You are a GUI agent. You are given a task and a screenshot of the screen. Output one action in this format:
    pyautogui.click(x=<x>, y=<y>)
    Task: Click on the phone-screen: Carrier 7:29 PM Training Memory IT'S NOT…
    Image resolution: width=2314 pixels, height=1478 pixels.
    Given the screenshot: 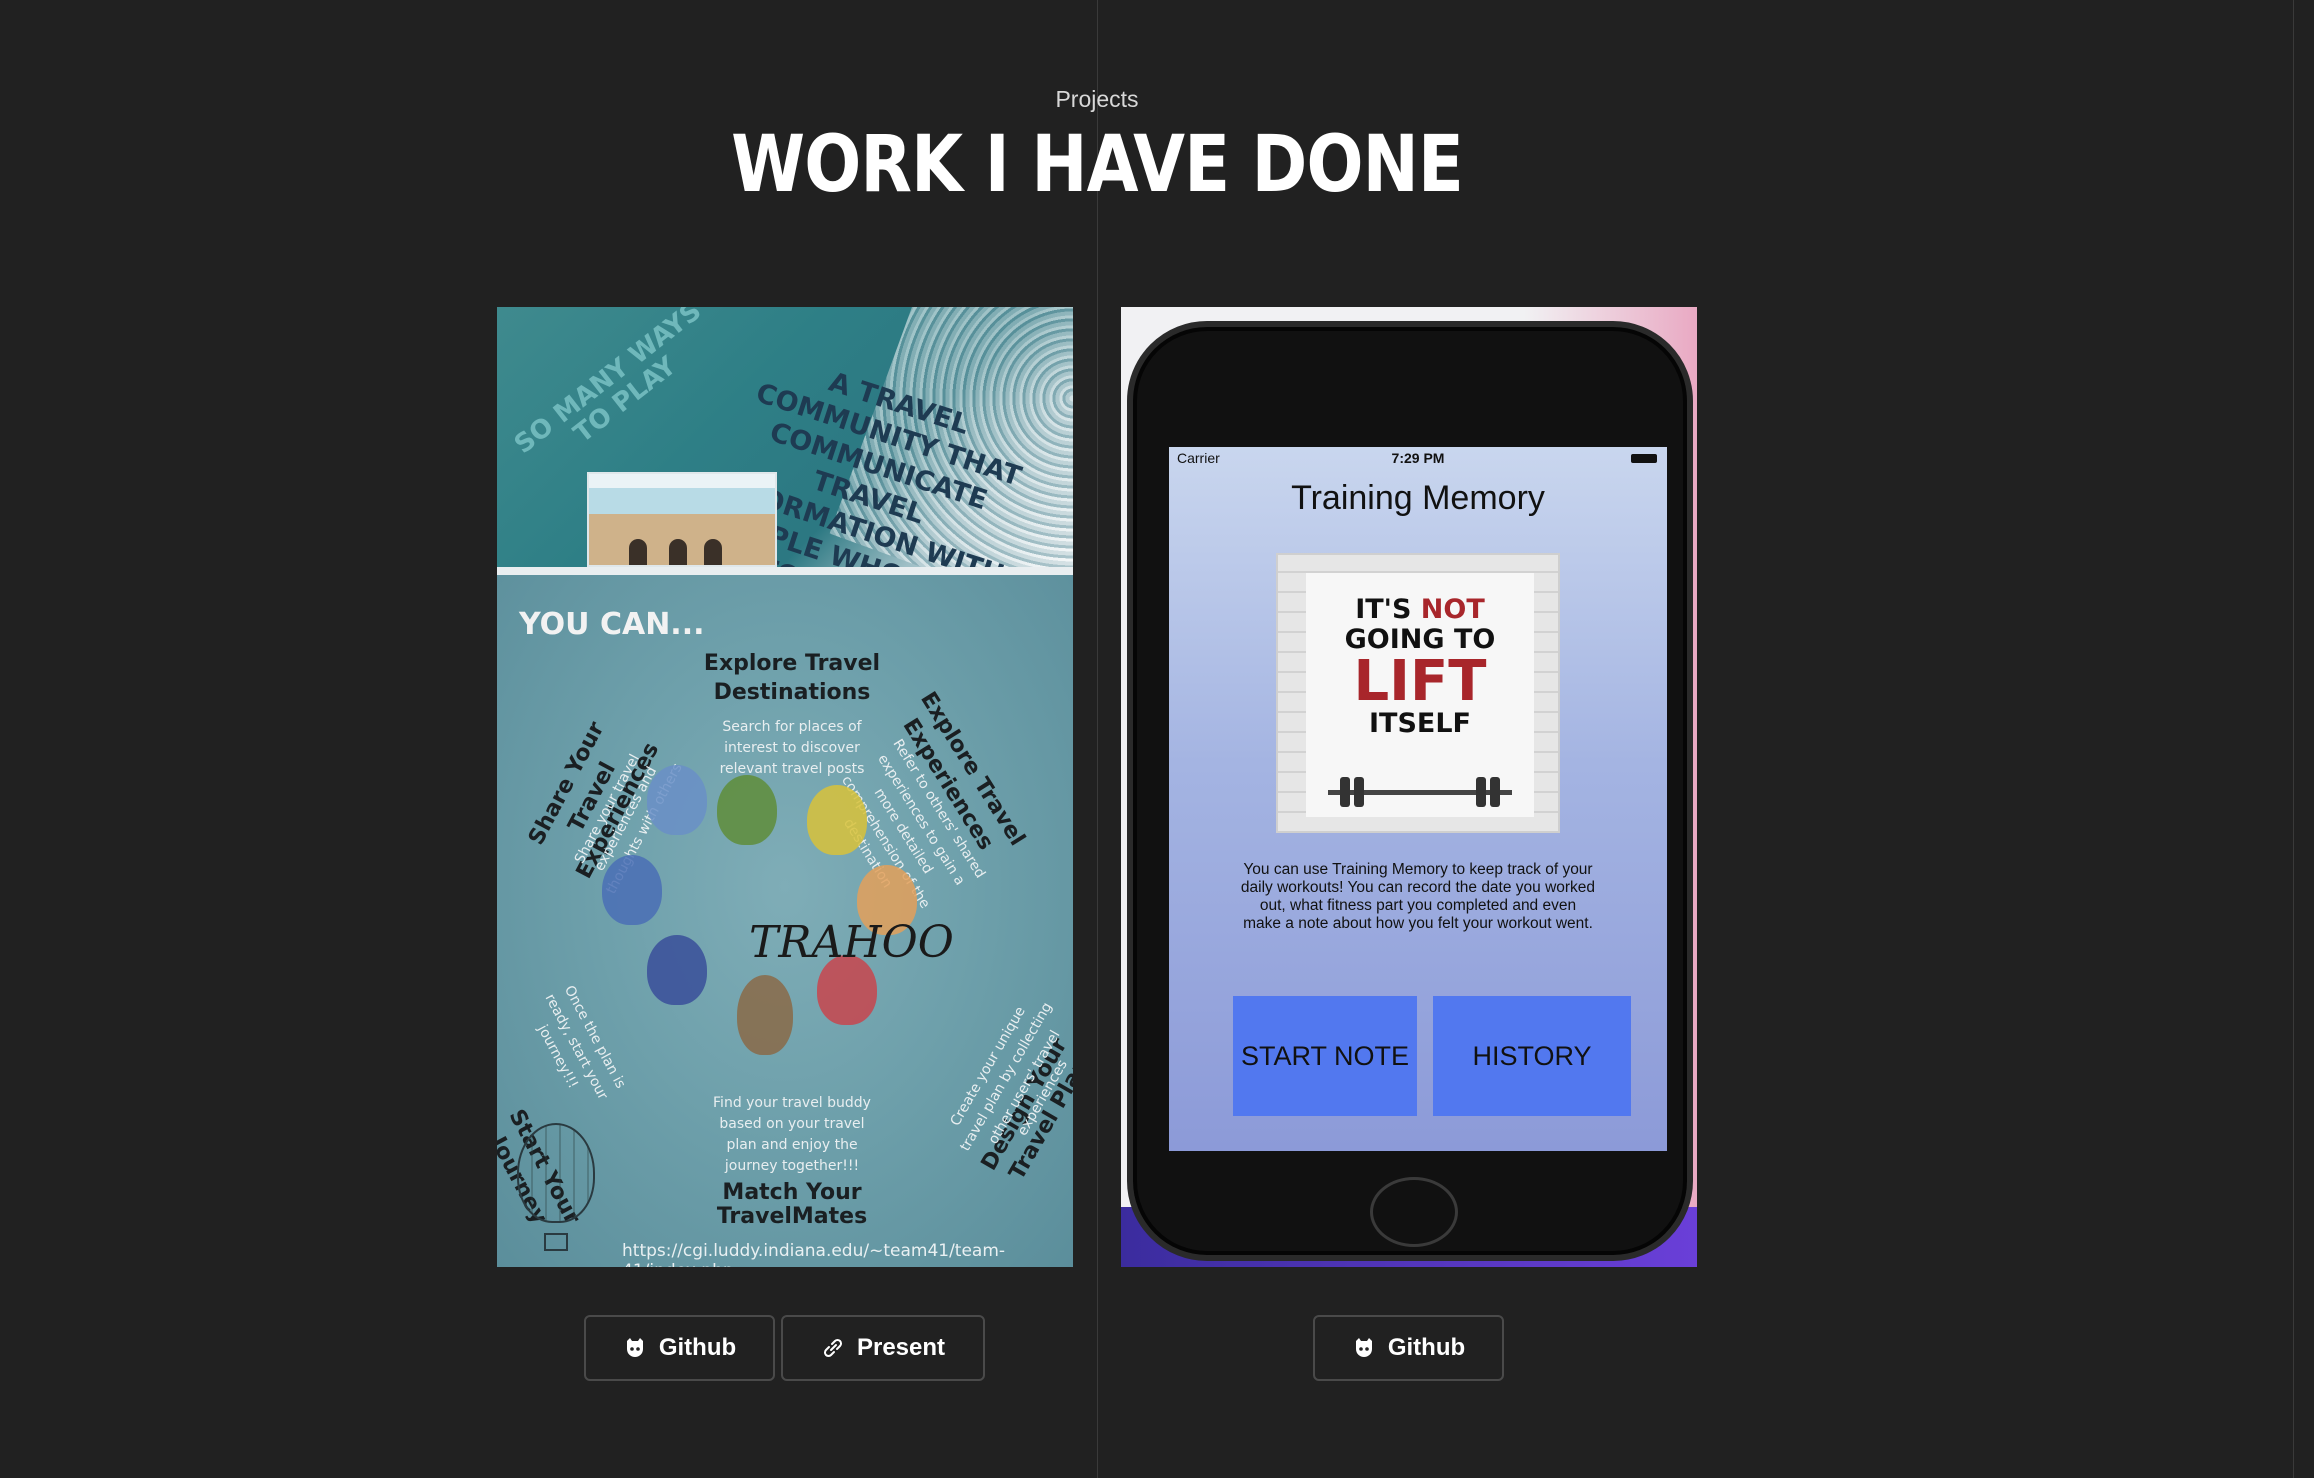 What is the action you would take?
    pyautogui.click(x=1418, y=799)
    